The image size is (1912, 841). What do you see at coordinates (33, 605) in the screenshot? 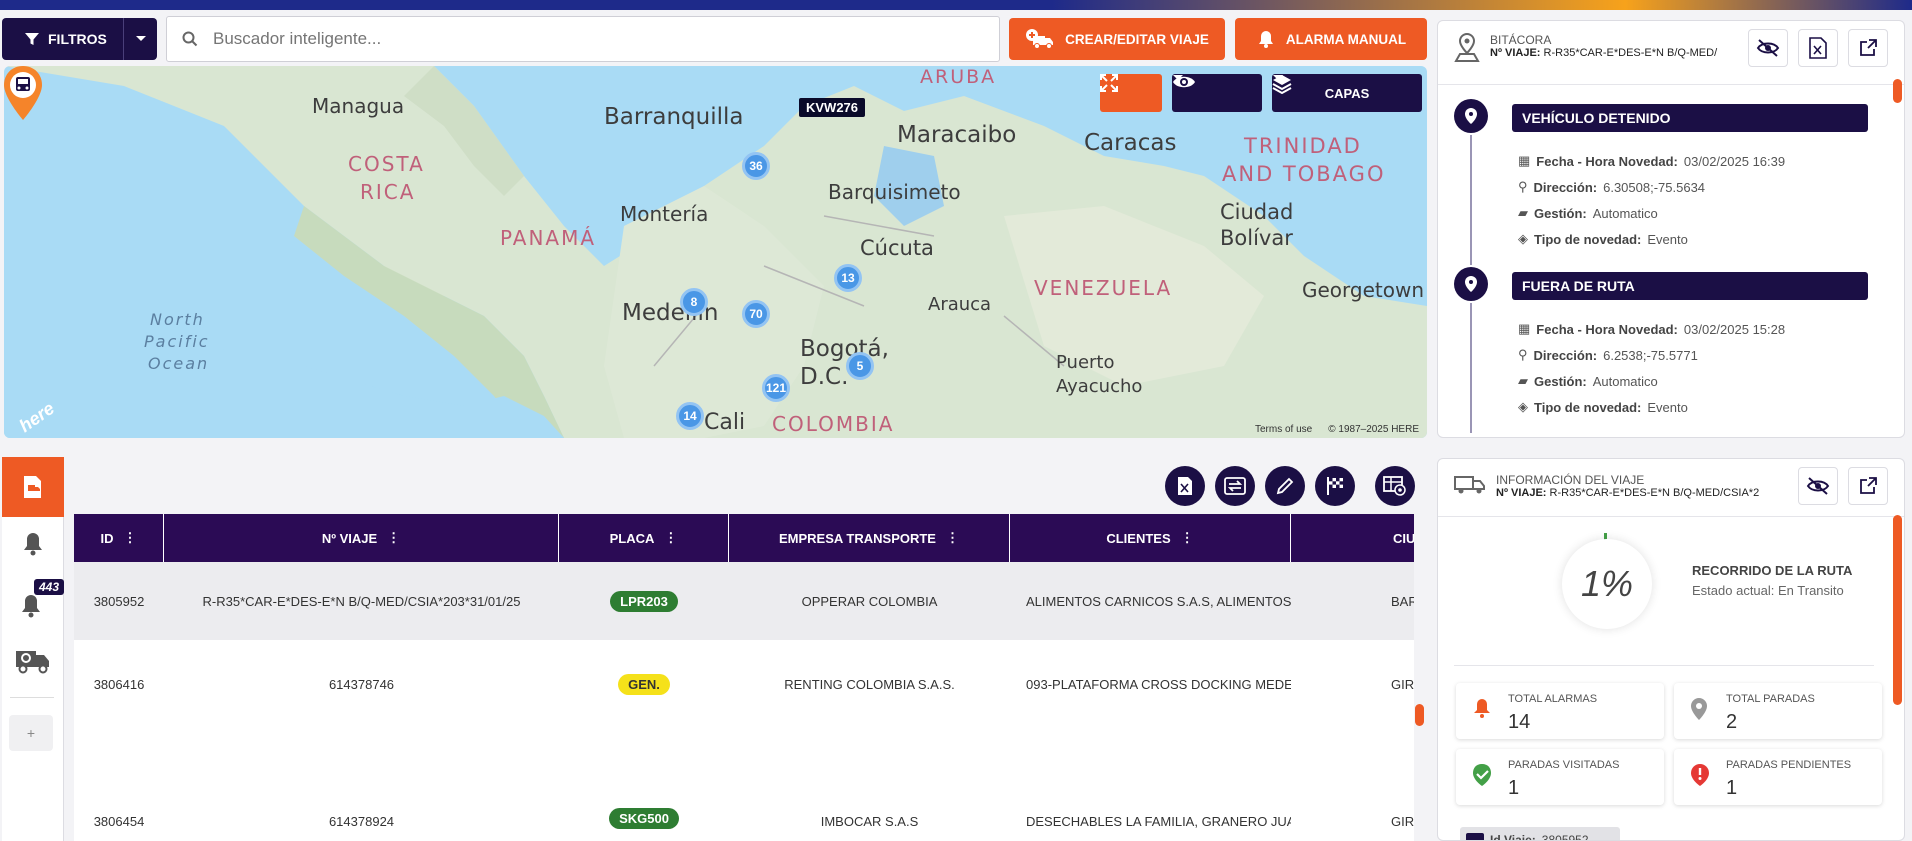
I see `nav-notifications` at bounding box center [33, 605].